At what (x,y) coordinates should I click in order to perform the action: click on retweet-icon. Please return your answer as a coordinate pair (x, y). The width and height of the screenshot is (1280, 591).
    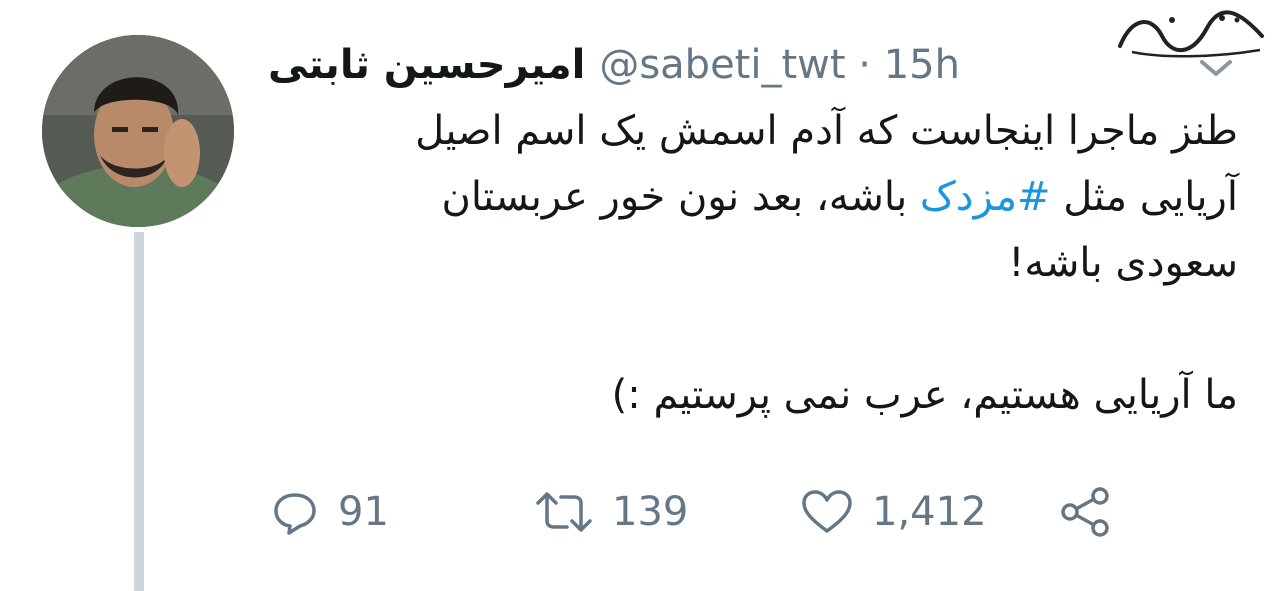
    Looking at the image, I should click on (564, 512).